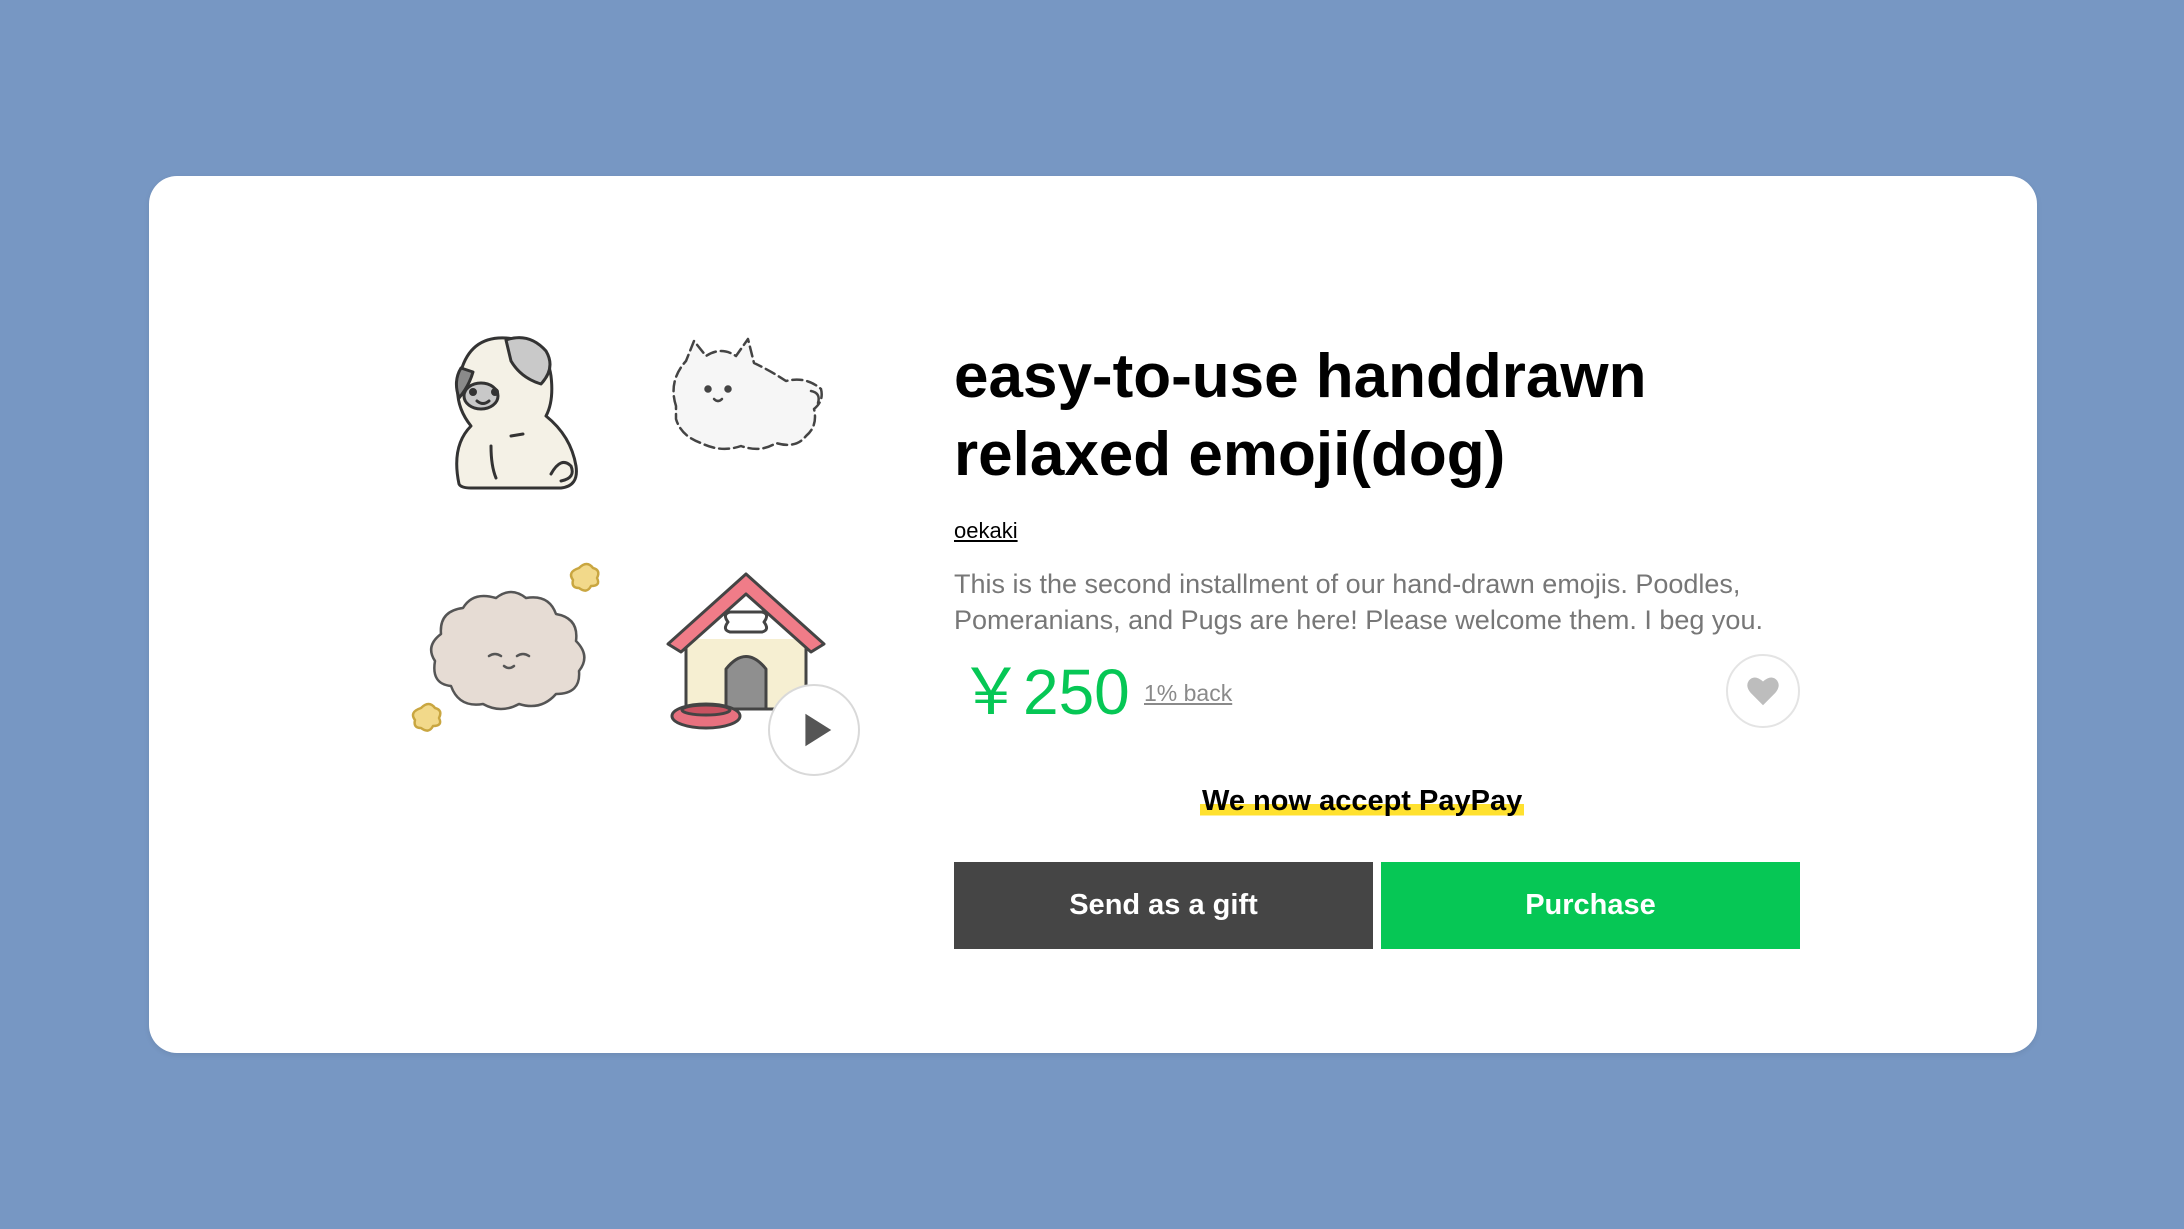 The height and width of the screenshot is (1229, 2184). Describe the element at coordinates (746, 401) in the screenshot. I see `pomeranian-sticker` at that location.